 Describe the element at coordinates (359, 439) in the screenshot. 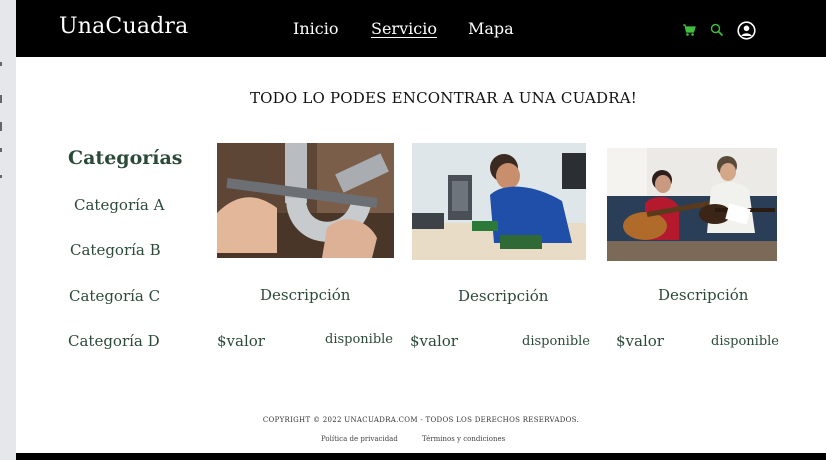

I see `privacy-link: Política de privacidad` at that location.